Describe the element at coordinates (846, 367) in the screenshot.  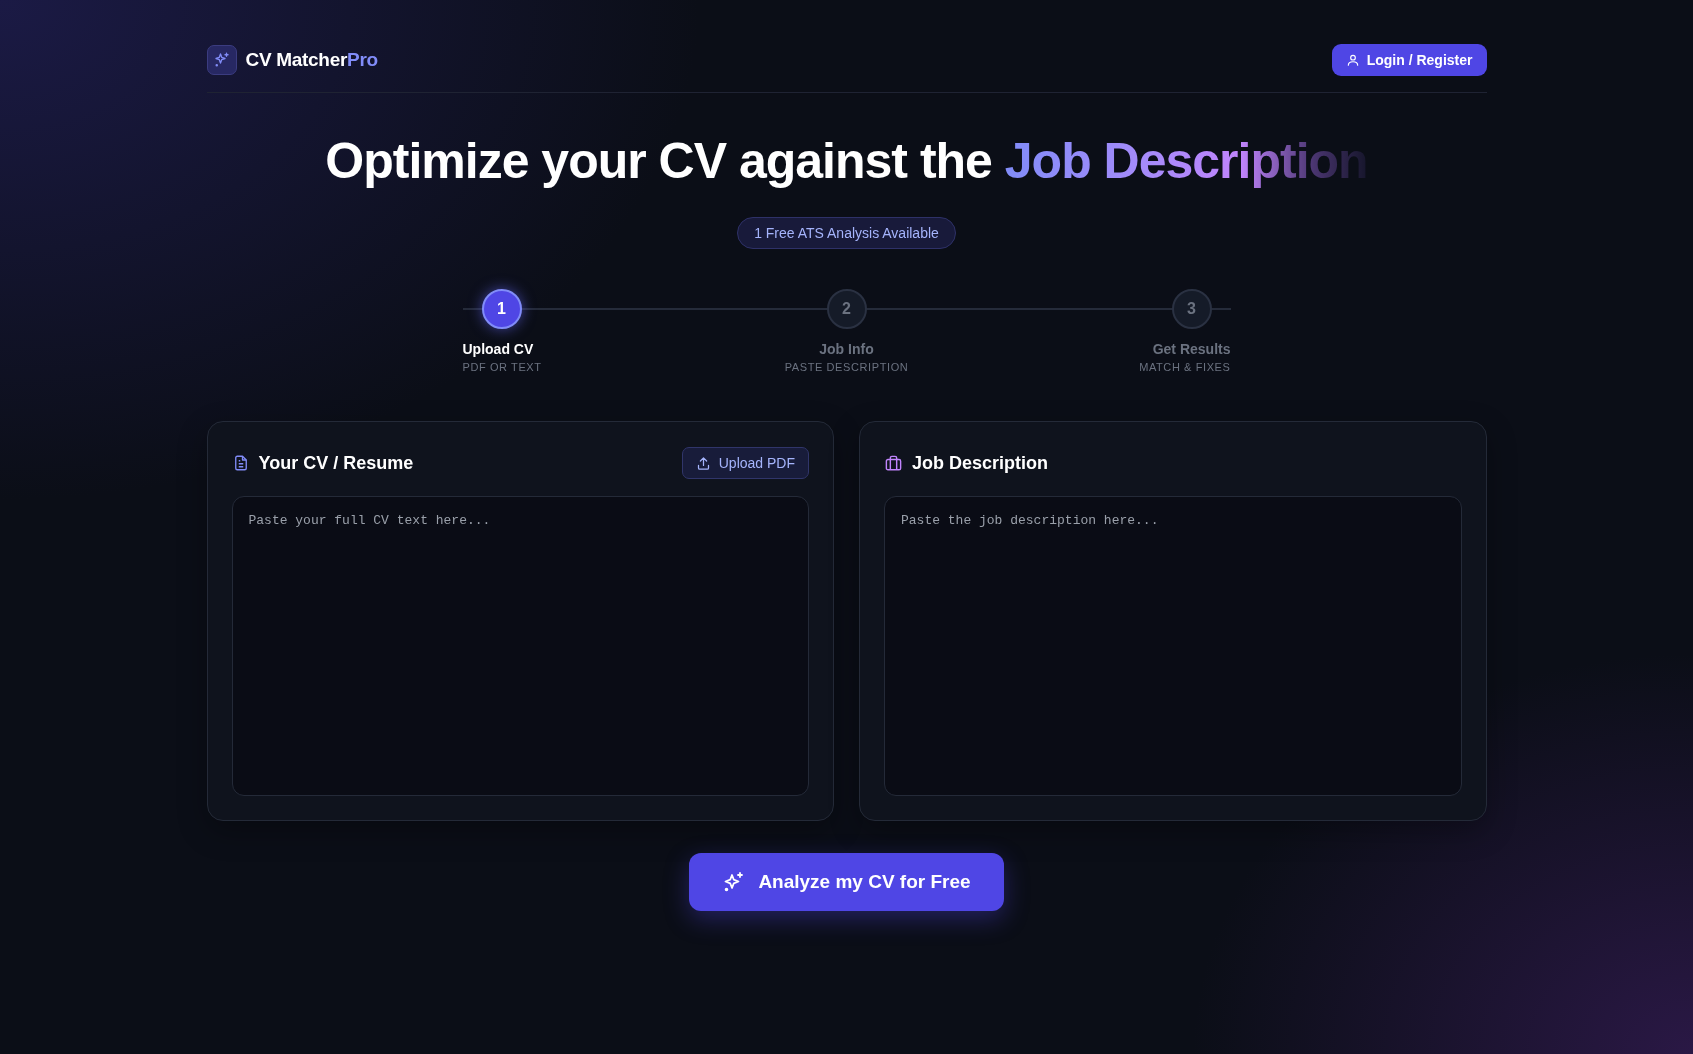
I see `step-sublabel: PASTE DESCRIPTION` at that location.